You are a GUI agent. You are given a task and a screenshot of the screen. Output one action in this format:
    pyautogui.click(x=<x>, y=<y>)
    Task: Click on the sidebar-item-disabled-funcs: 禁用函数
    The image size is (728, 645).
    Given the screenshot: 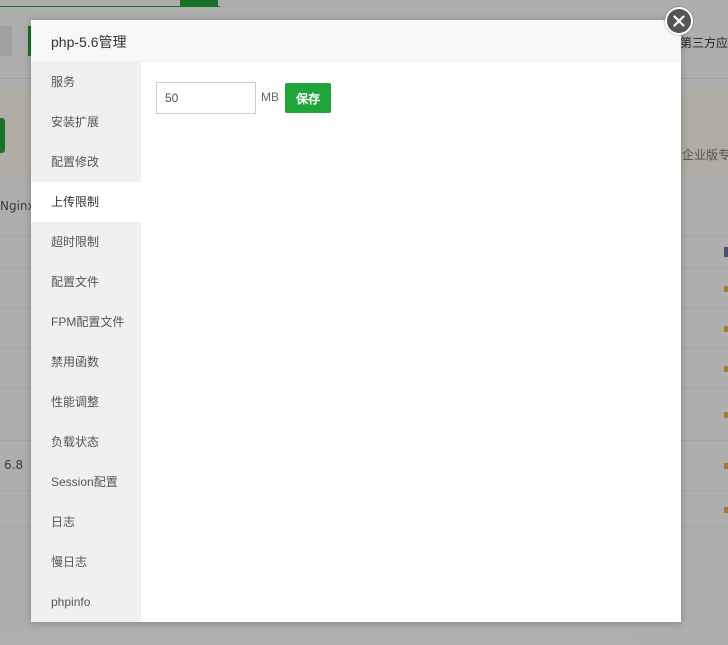 What is the action you would take?
    pyautogui.click(x=86, y=362)
    